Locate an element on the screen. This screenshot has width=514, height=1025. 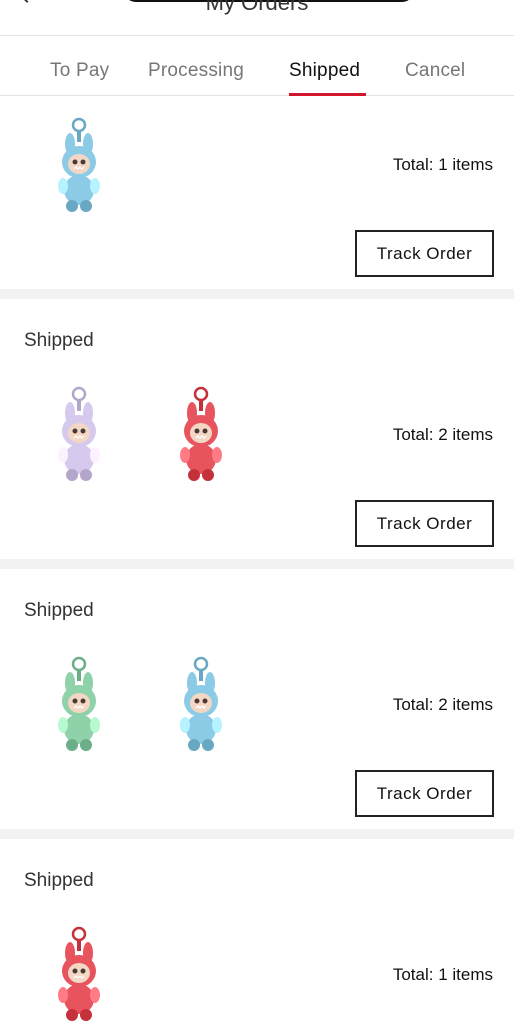
tab-processing: Processing is located at coordinates (196, 71).